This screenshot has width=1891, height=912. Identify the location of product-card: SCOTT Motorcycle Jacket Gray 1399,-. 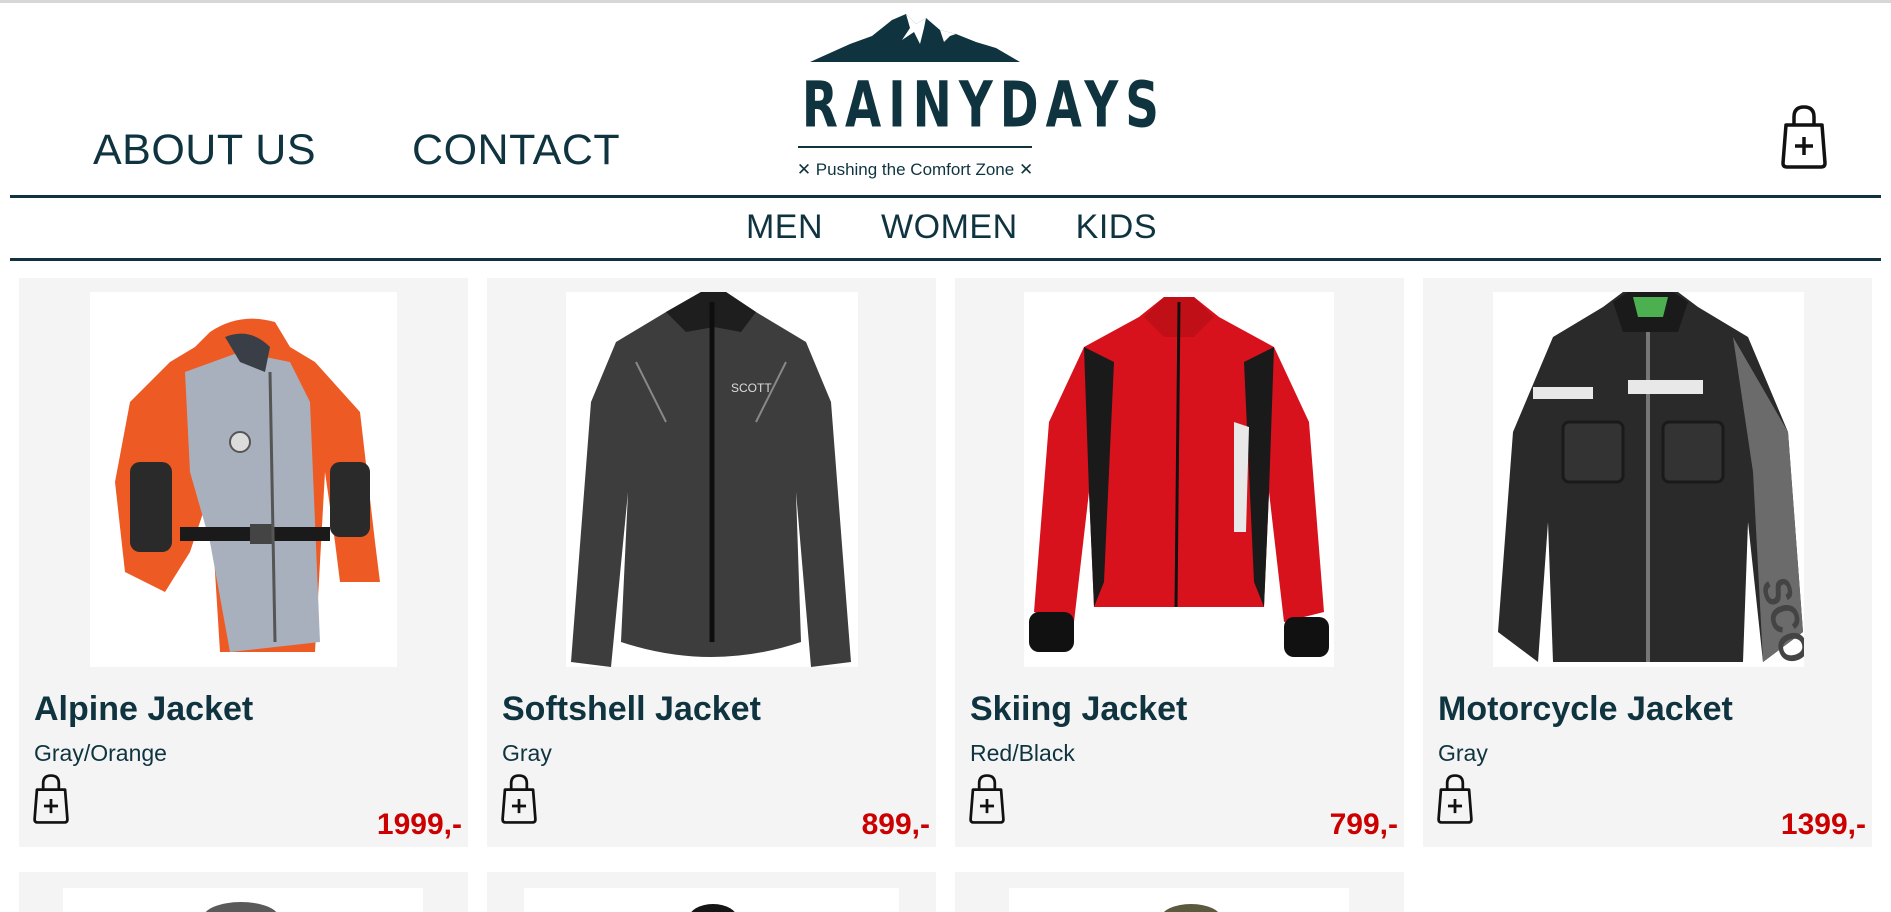
(1647, 562).